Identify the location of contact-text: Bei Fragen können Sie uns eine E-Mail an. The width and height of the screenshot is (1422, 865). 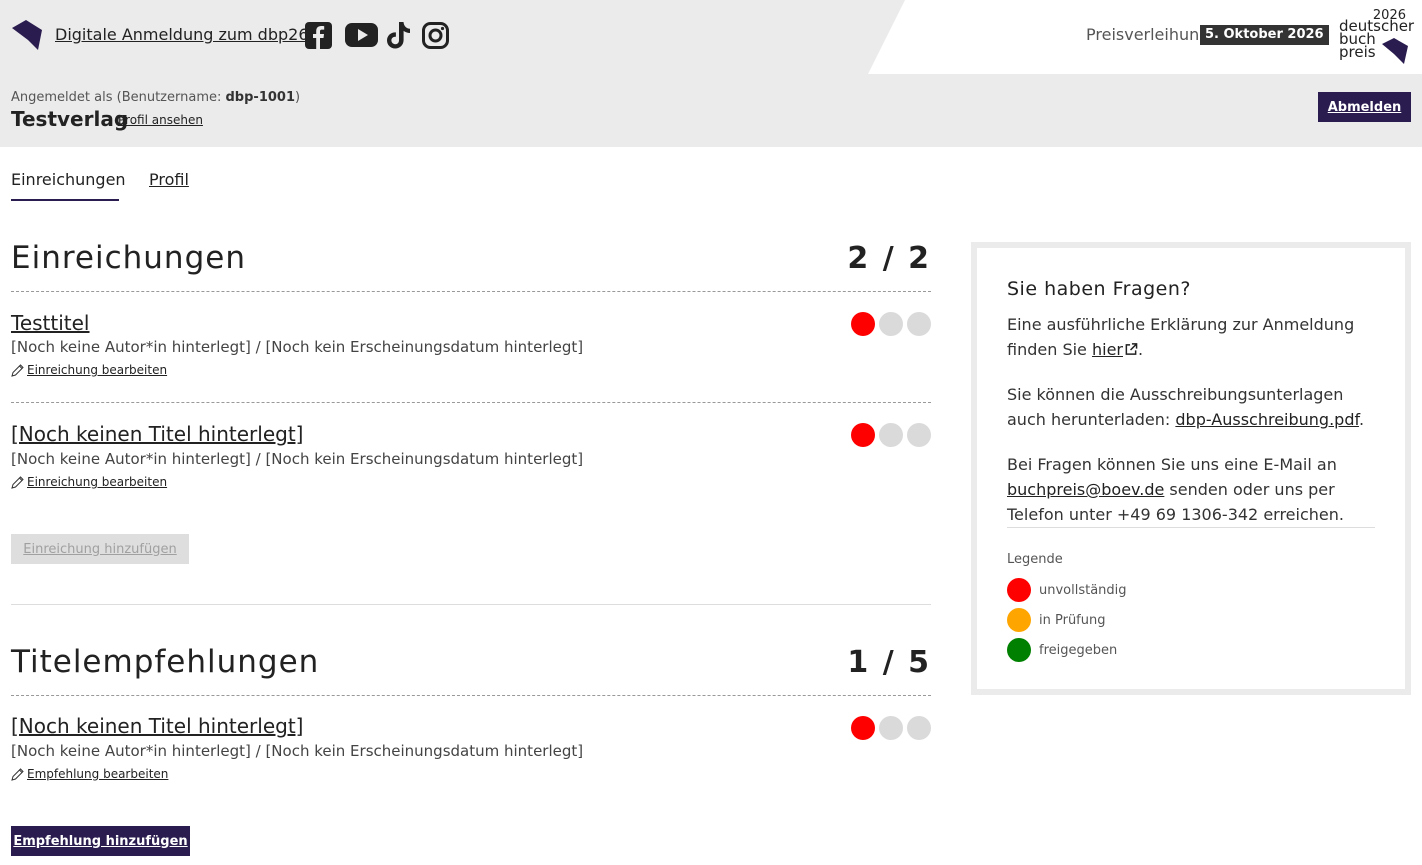
(1172, 464).